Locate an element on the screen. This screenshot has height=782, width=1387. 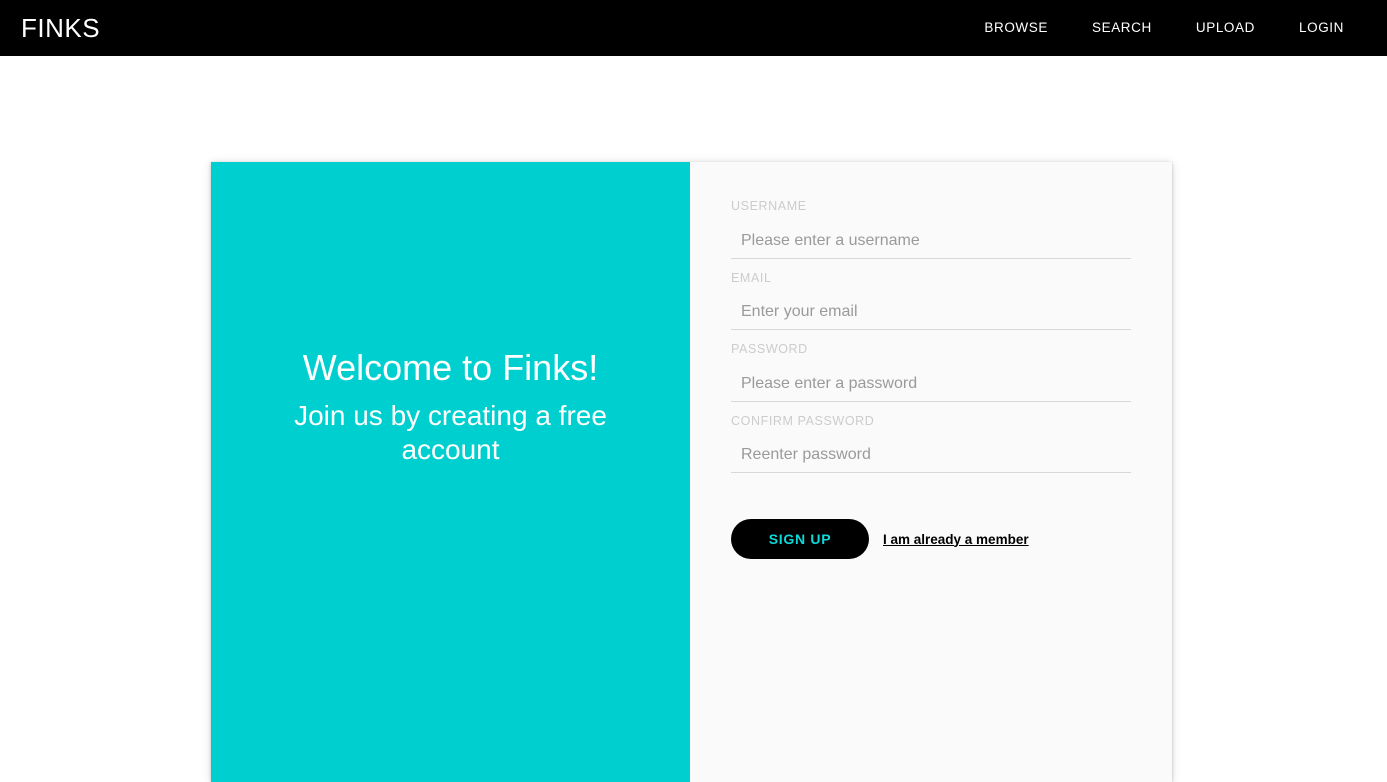
top-navigation-bar: FINKS BROWSE SEARCH UPLOAD LOGIN is located at coordinates (693, 28).